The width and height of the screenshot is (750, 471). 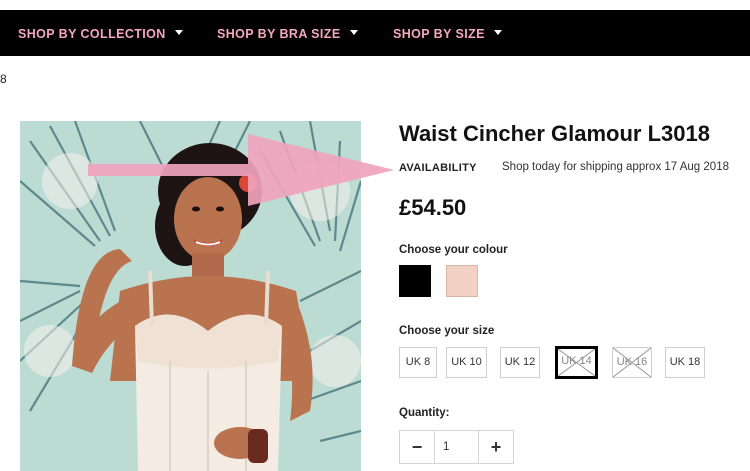 I want to click on size-option-label: UK 12, so click(x=520, y=362).